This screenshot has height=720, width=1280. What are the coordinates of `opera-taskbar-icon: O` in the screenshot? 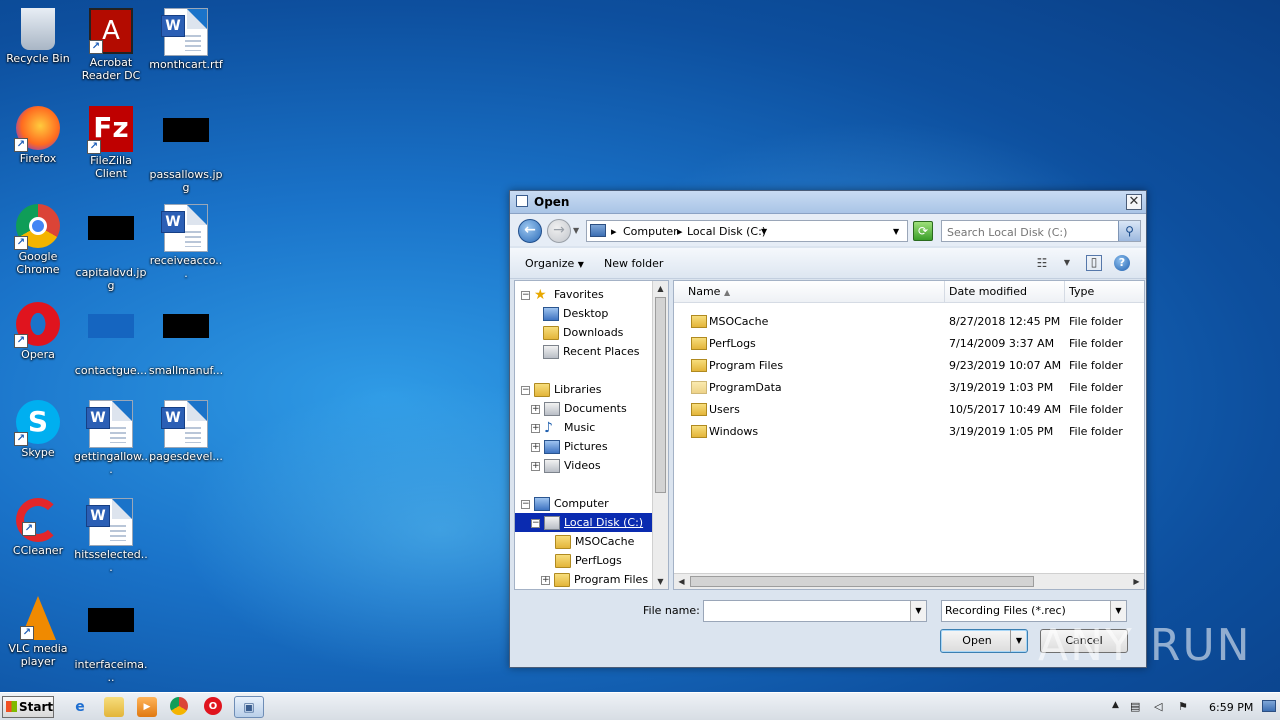 It's located at (213, 706).